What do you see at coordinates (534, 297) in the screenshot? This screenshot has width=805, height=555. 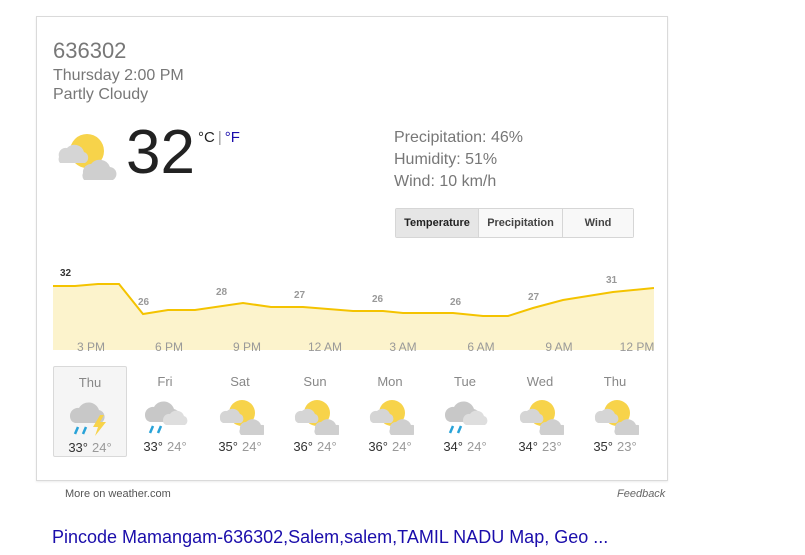 I see `temp-label-6: 27` at bounding box center [534, 297].